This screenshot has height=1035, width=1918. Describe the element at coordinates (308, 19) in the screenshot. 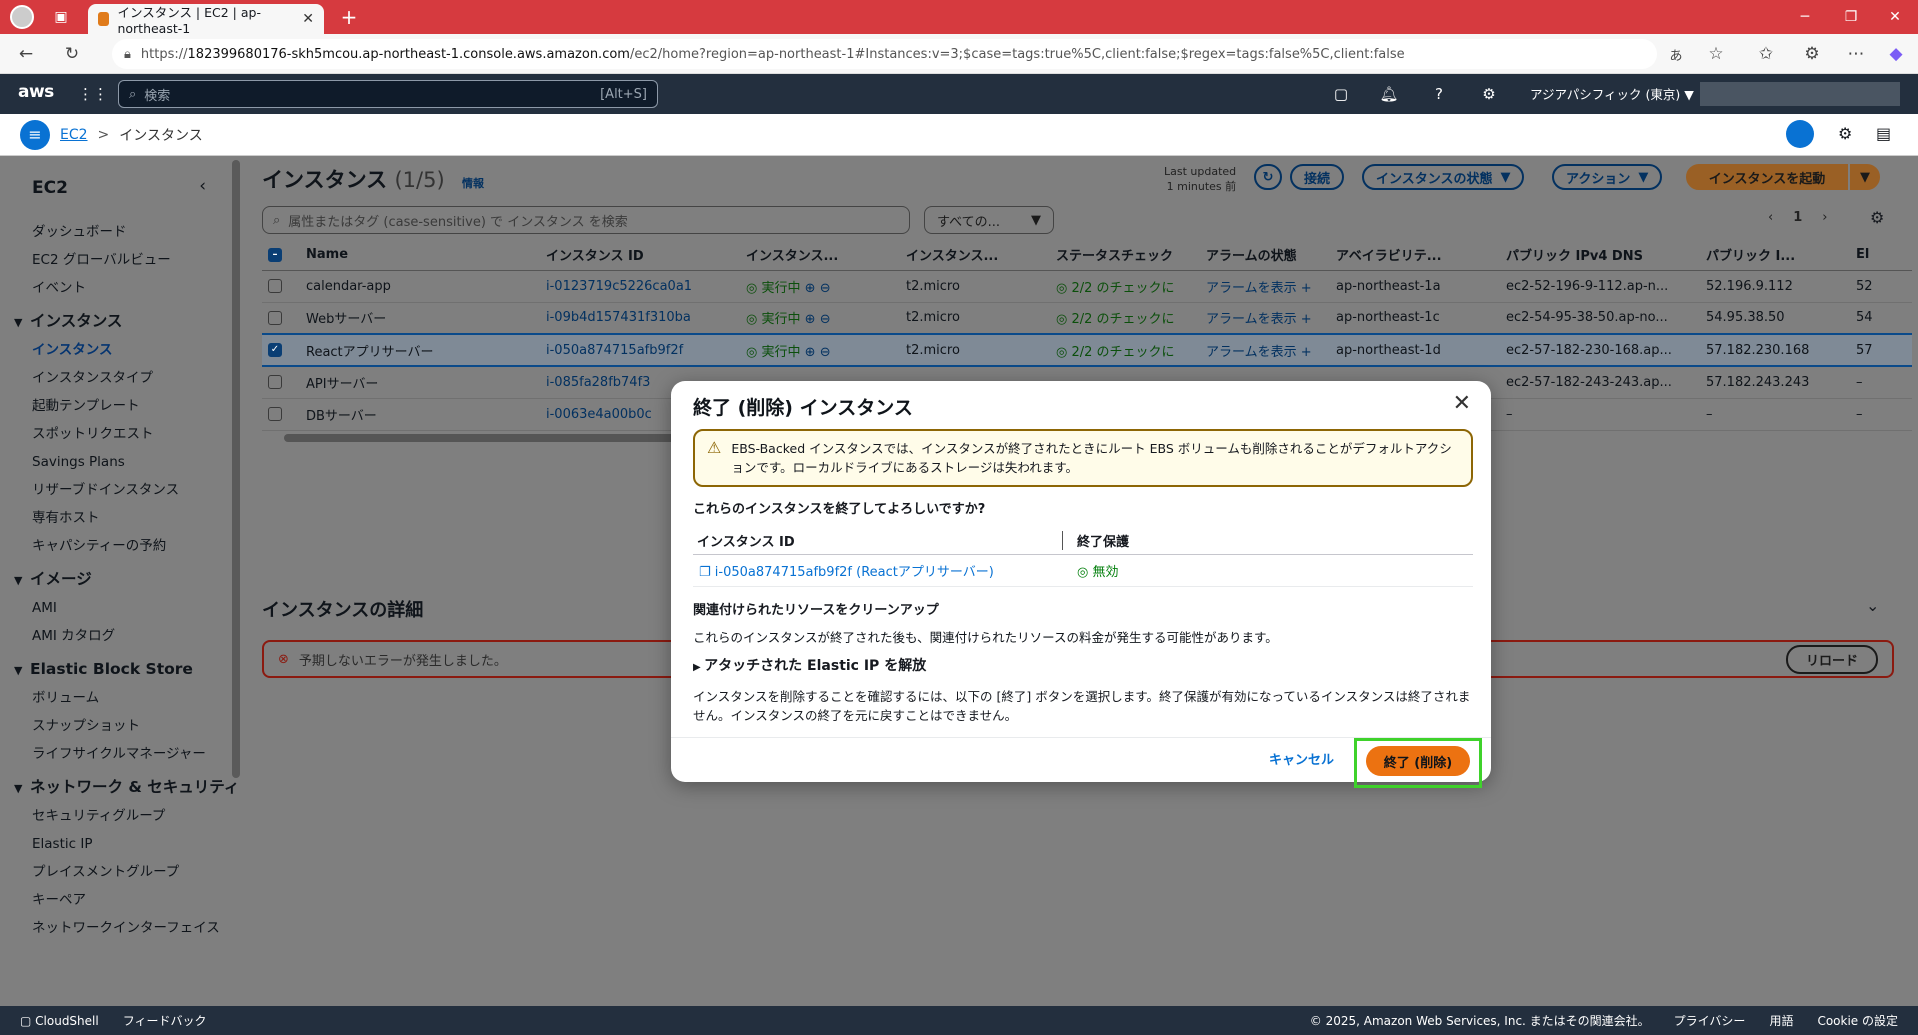

I see `close-tab-icon: ✕` at that location.